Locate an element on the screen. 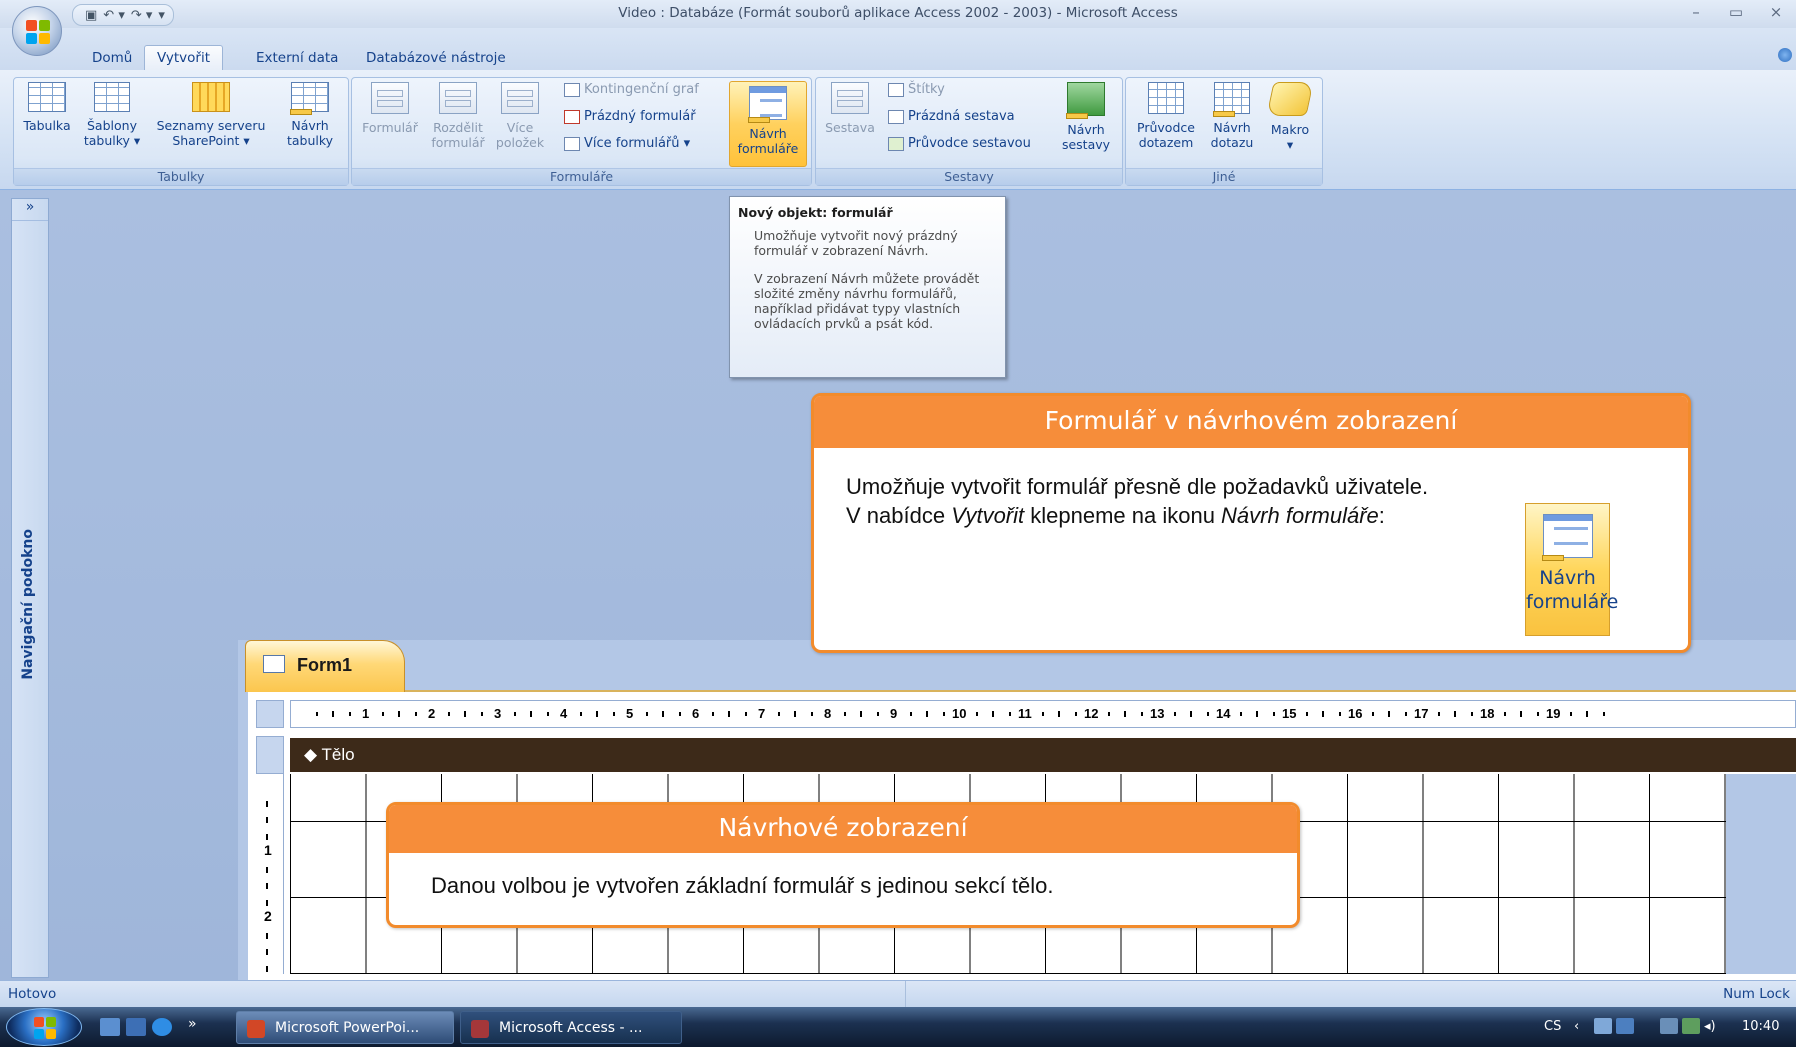 Image resolution: width=1796 pixels, height=1047 pixels. office-logo-icon is located at coordinates (38, 32).